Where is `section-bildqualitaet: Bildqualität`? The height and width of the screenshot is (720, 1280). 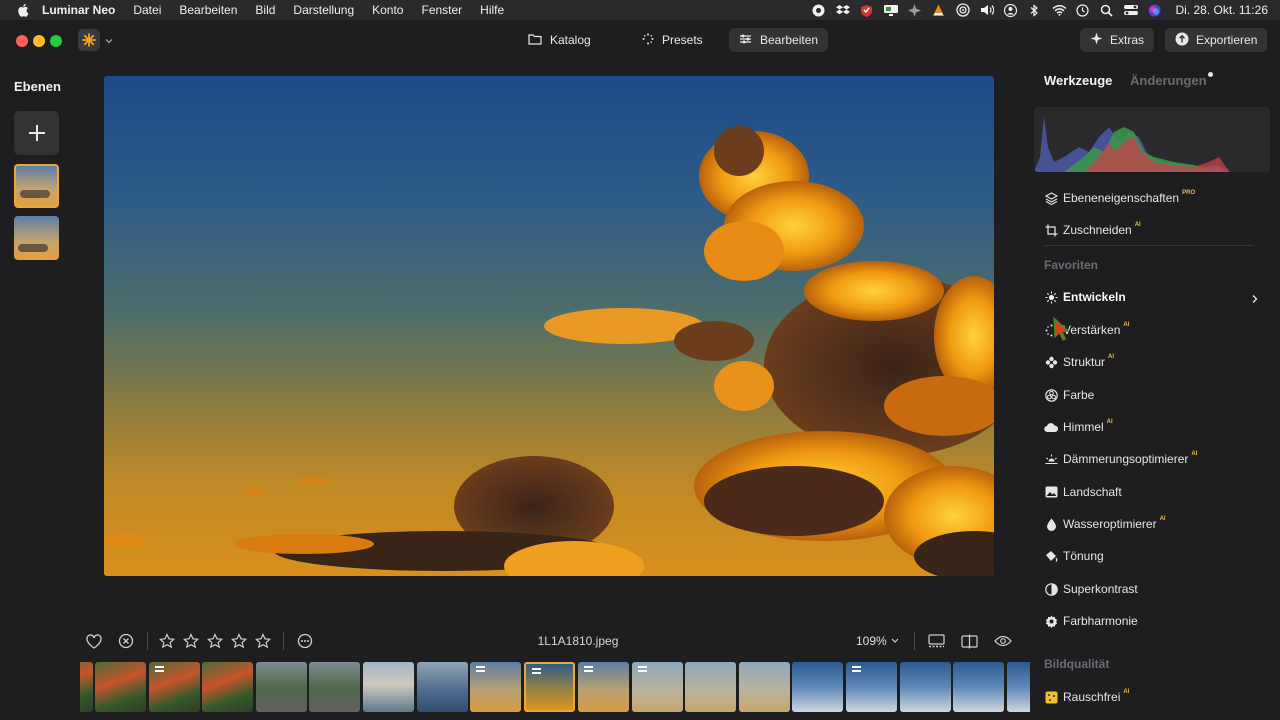 section-bildqualitaet: Bildqualität is located at coordinates (1076, 664).